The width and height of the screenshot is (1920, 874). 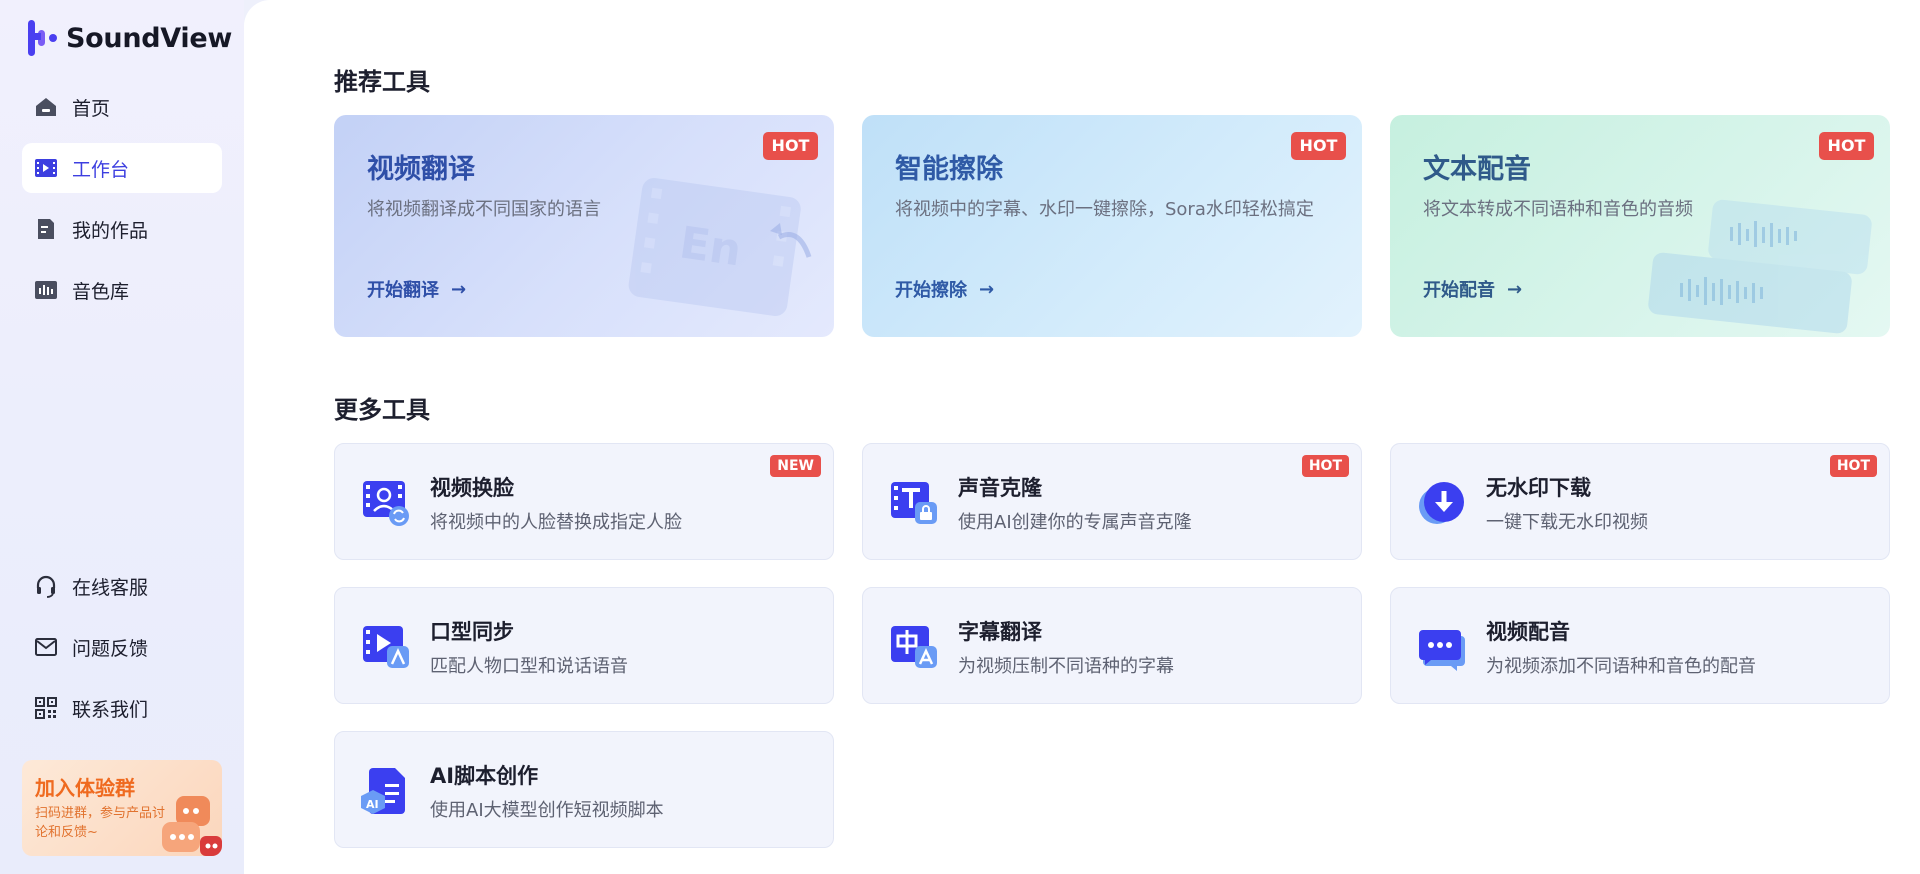 What do you see at coordinates (795, 466) in the screenshot?
I see `new-badge: NEW` at bounding box center [795, 466].